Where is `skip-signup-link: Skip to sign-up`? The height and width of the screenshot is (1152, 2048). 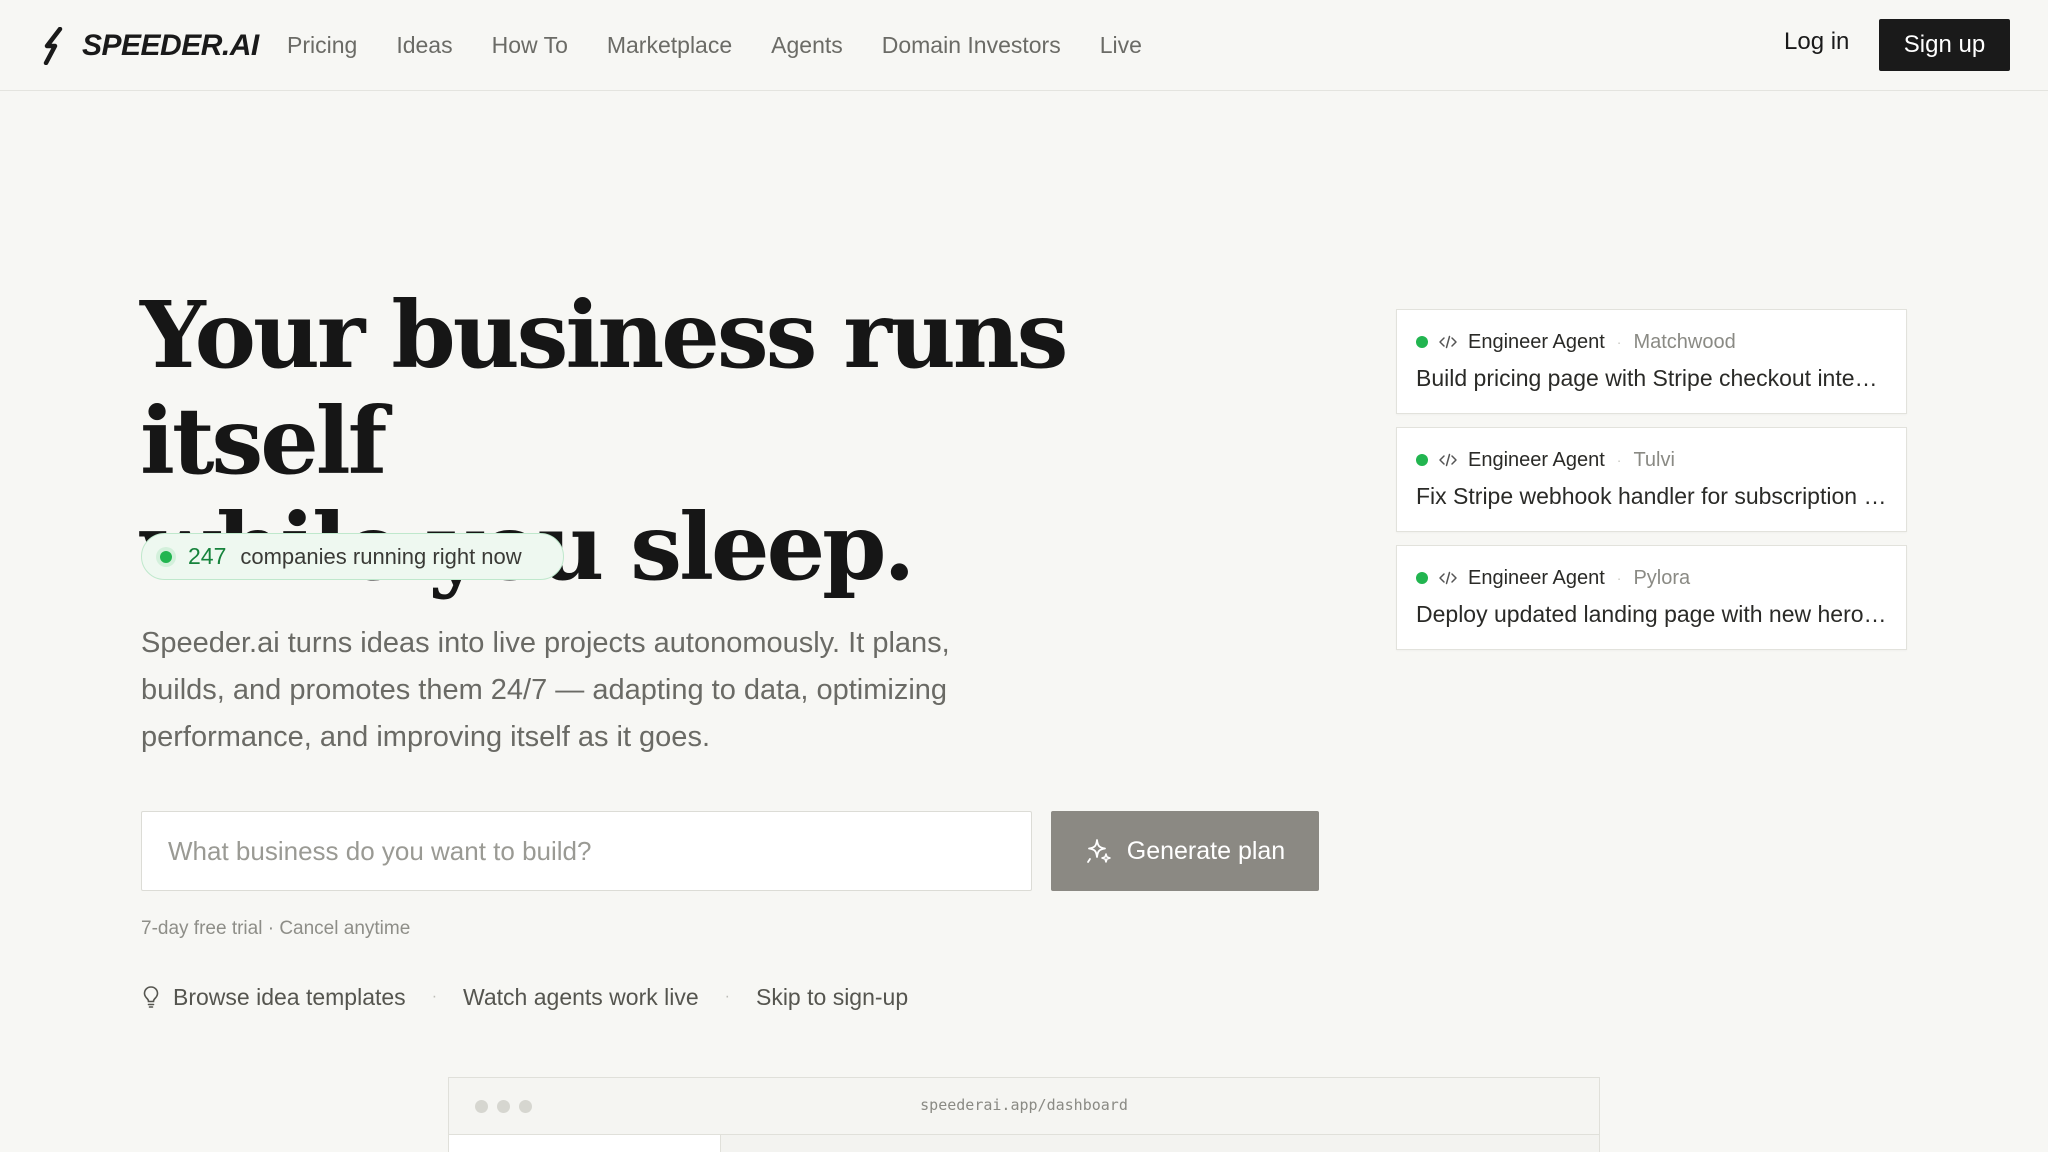
skip-signup-link: Skip to sign-up is located at coordinates (832, 997).